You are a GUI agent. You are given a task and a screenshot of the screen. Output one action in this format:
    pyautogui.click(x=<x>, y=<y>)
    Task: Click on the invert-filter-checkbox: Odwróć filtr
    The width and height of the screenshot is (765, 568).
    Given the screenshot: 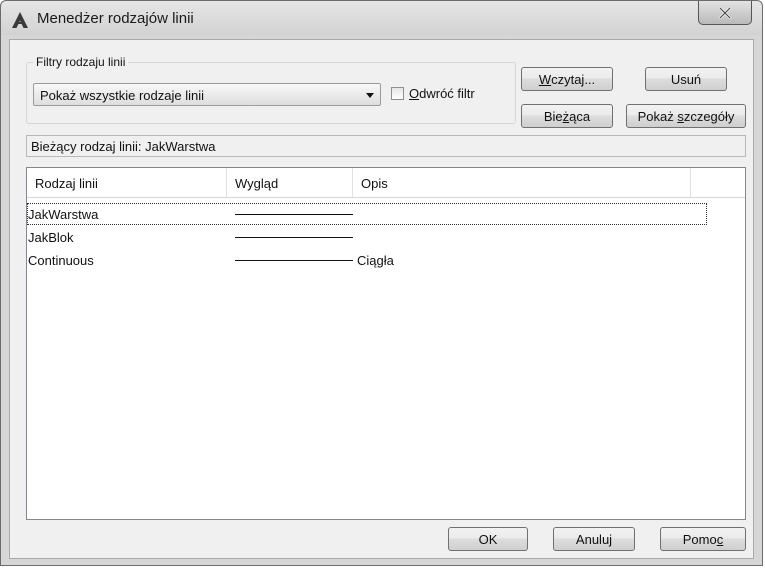 What is the action you would take?
    pyautogui.click(x=433, y=93)
    